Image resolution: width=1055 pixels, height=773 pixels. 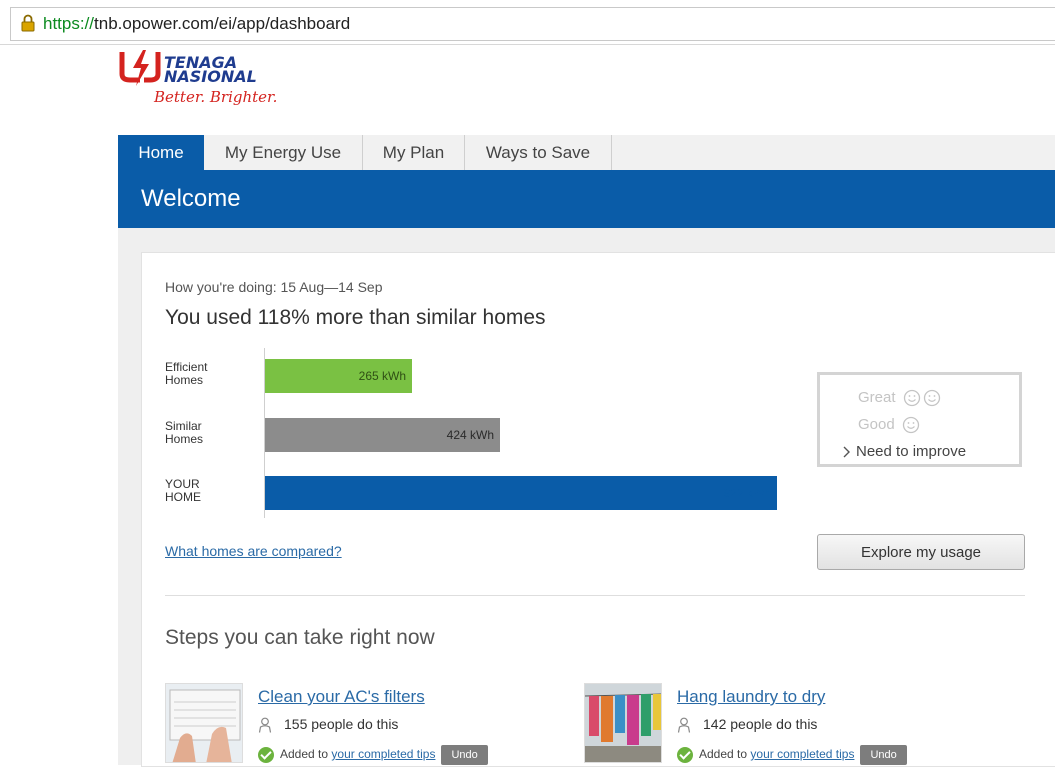 What do you see at coordinates (184, 439) in the screenshot?
I see `bar-label-similar-line2: Homes` at bounding box center [184, 439].